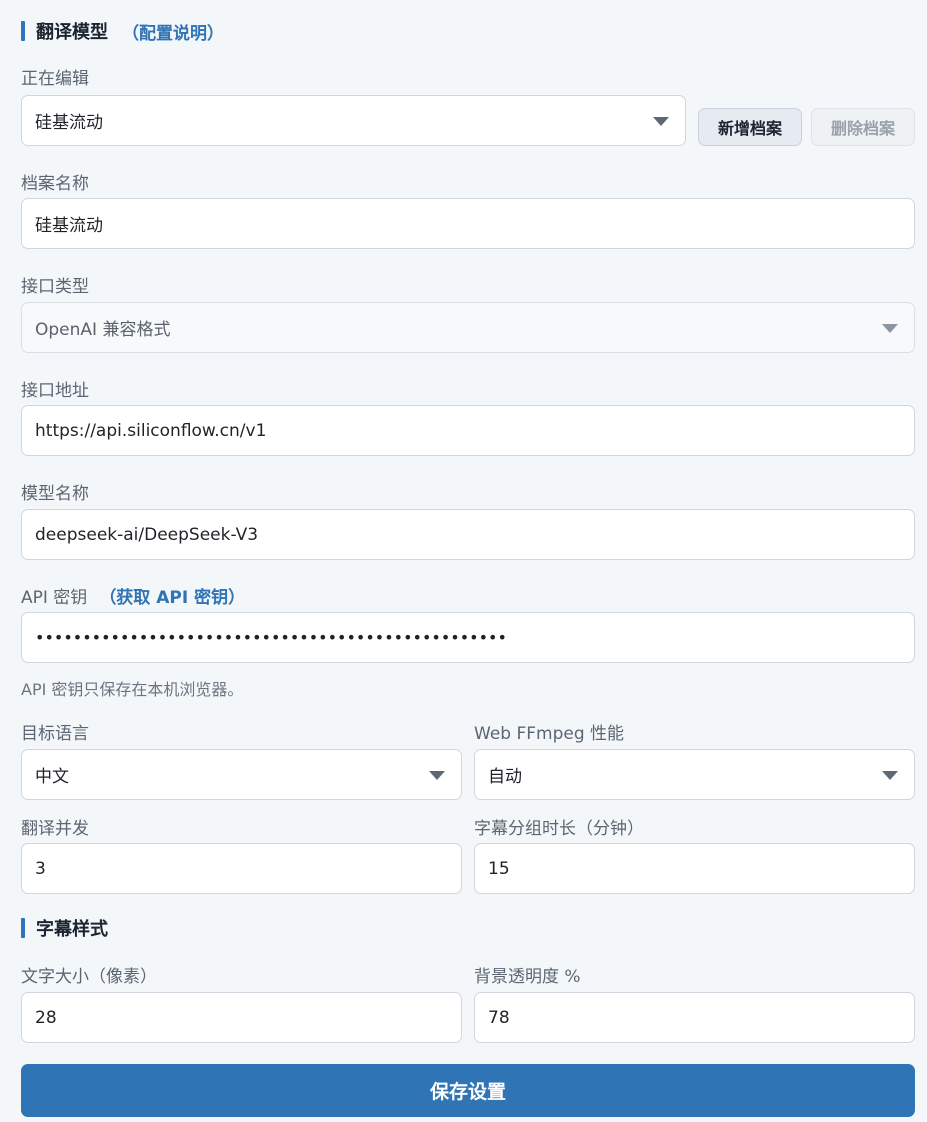 This screenshot has width=927, height=1122. I want to click on api-type-label: 接口类型, so click(55, 287).